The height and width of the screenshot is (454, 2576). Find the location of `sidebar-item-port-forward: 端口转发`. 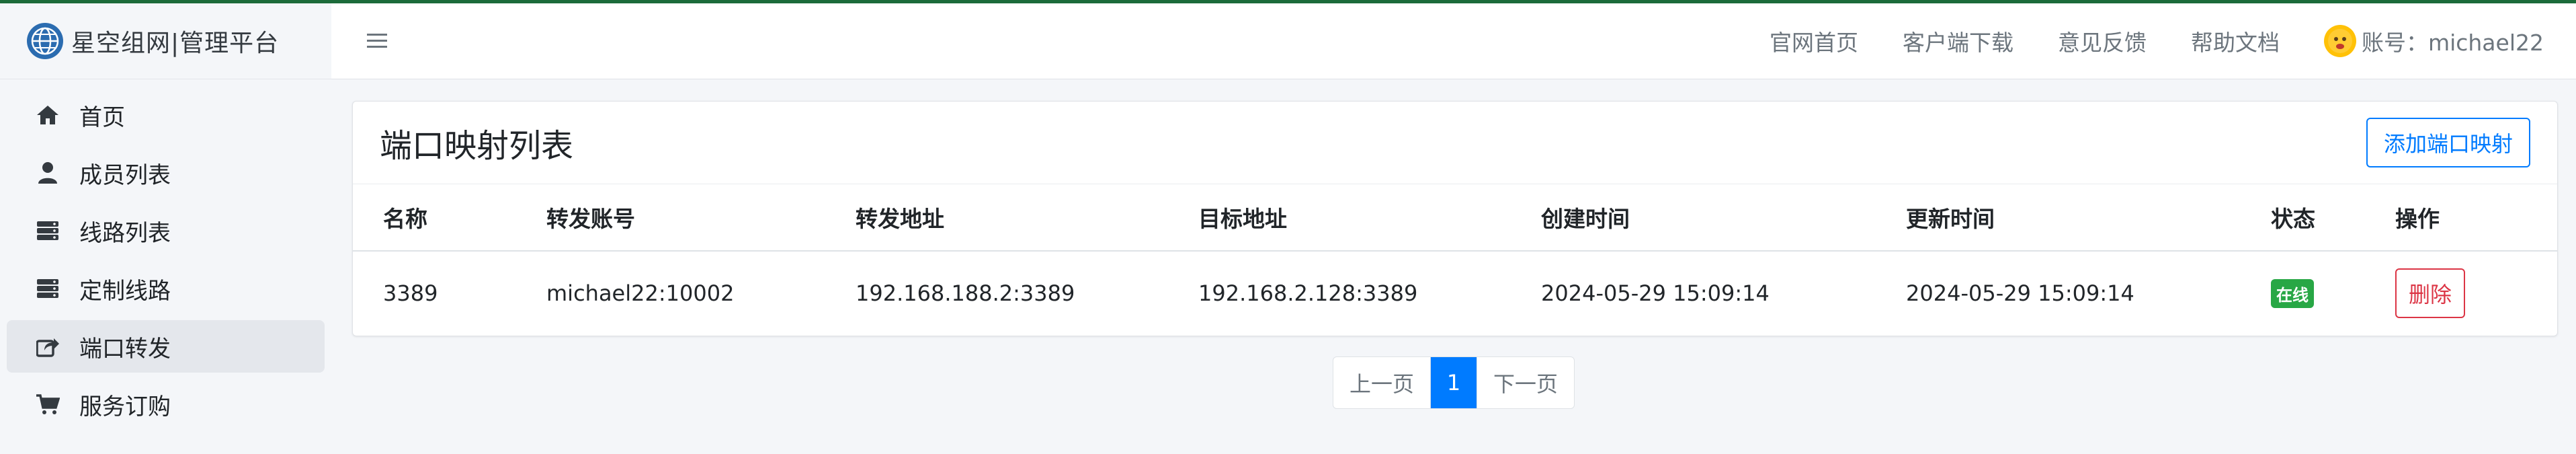

sidebar-item-port-forward: 端口转发 is located at coordinates (166, 346).